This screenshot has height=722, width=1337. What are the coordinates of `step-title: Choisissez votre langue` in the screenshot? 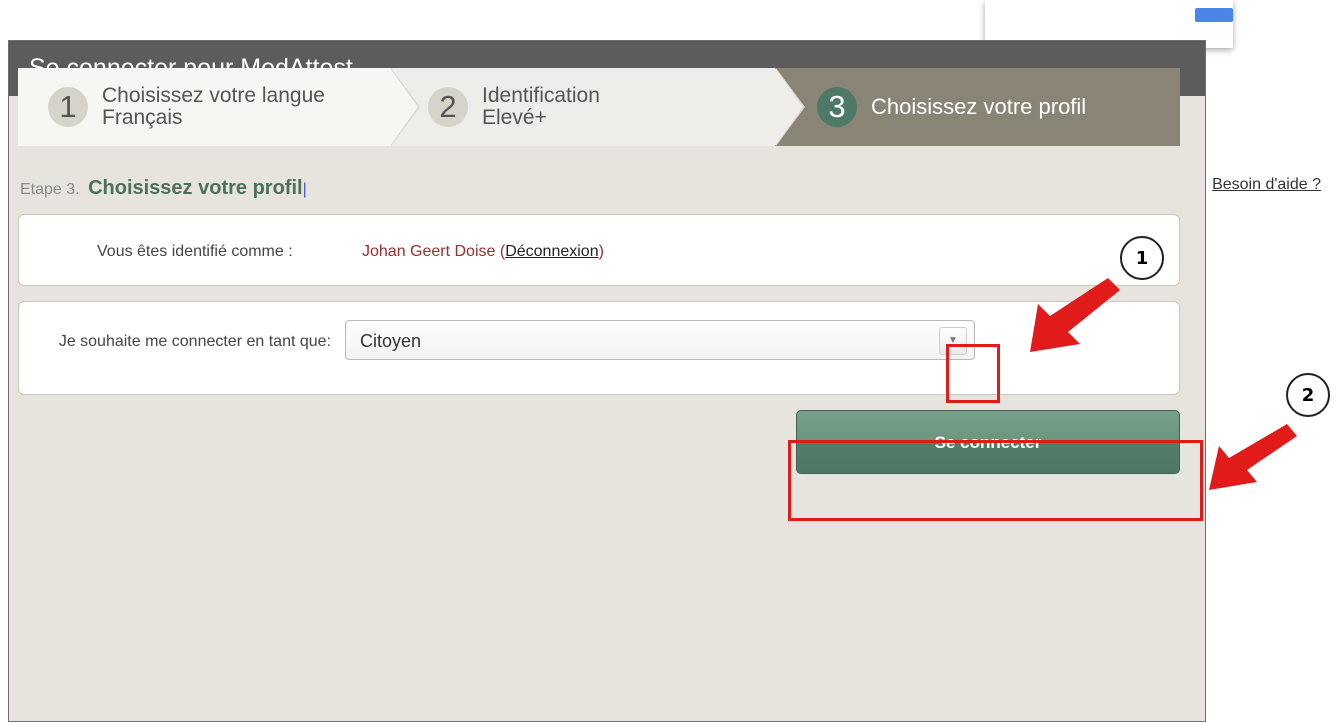 It's located at (213, 95).